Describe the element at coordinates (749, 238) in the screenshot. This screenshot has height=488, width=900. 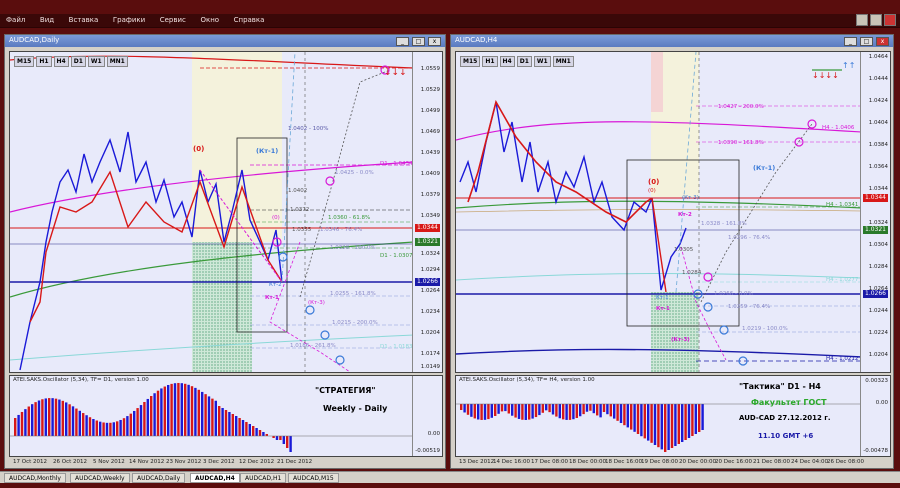
I see `fib-label-4: 1.0296 - 76.4%` at that location.